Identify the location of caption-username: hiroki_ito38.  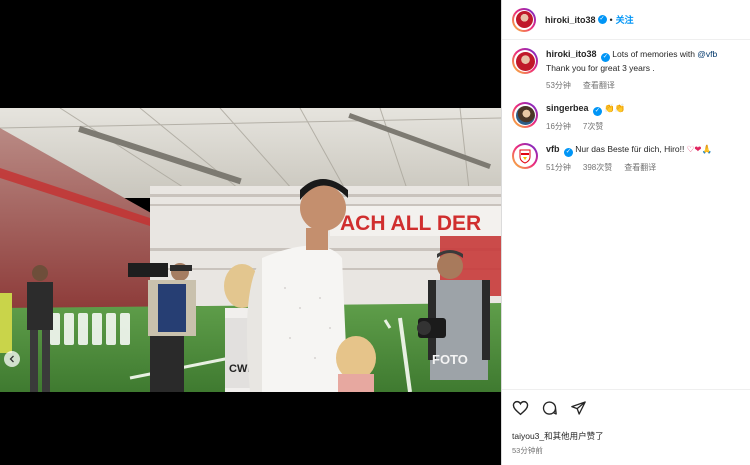
(571, 54).